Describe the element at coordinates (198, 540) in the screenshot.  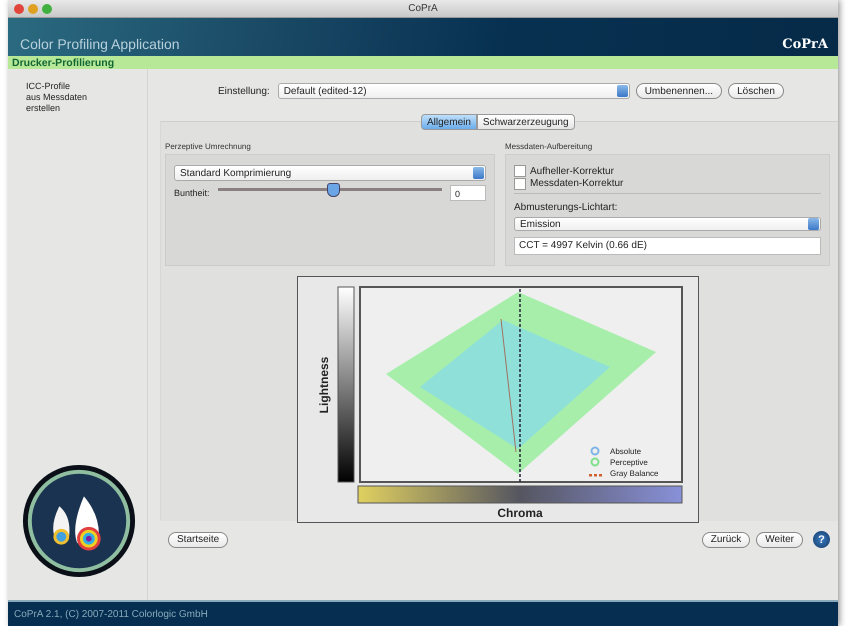
I see `home-button: Startseite` at that location.